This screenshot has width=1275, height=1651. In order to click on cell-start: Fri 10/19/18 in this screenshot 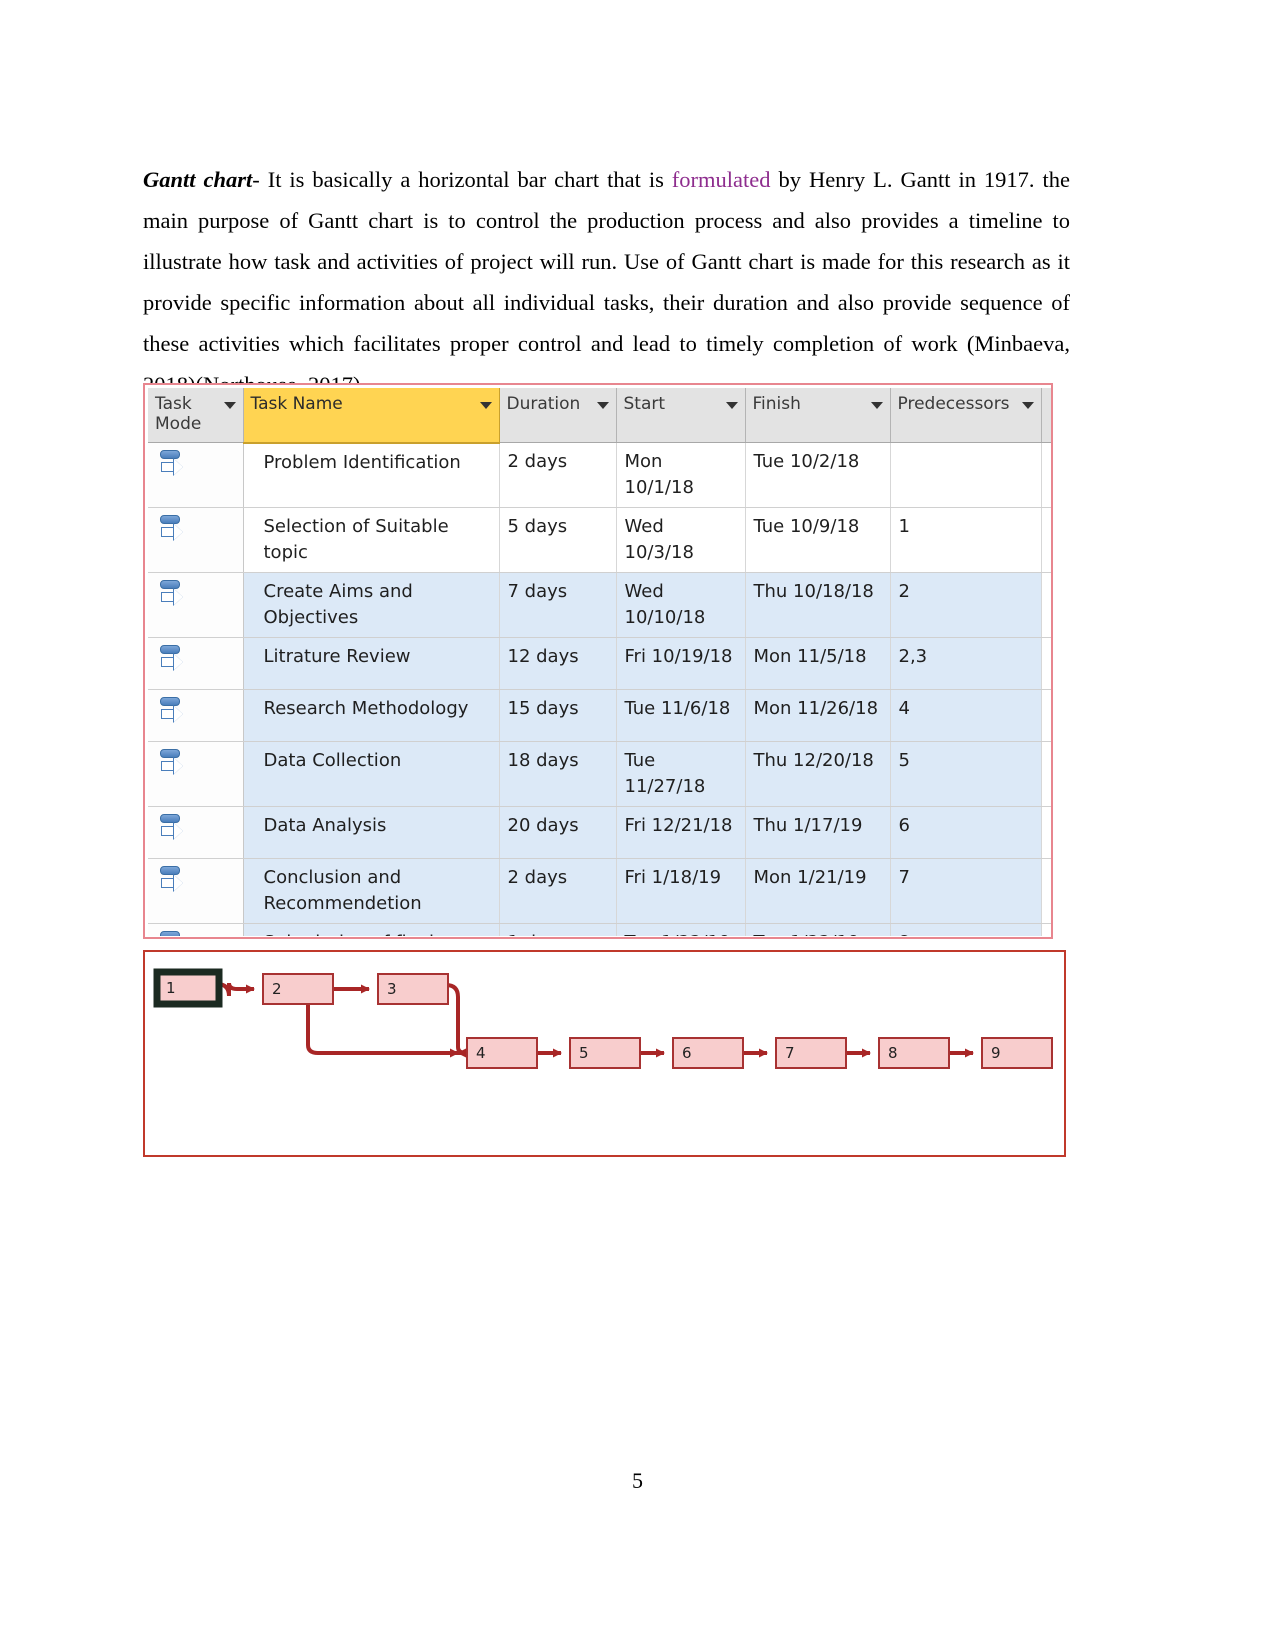, I will do `click(681, 663)`.